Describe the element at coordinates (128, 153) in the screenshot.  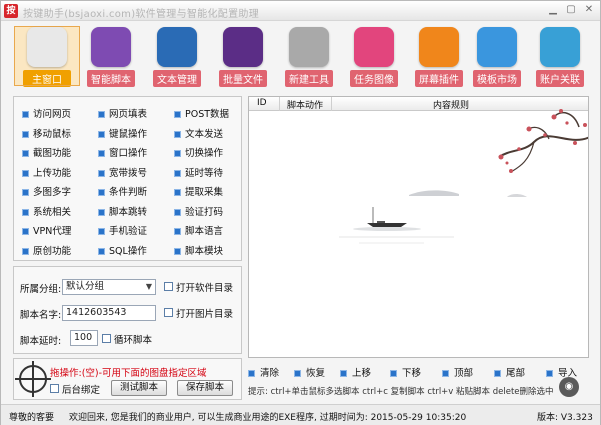
I see `command-label: 窗口操作` at that location.